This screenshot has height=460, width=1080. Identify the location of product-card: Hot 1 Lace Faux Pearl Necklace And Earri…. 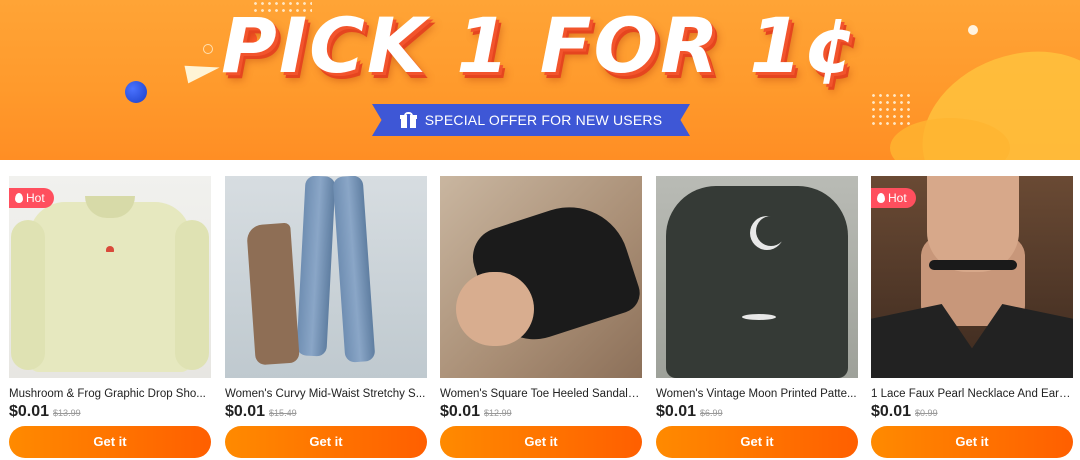
(972, 318).